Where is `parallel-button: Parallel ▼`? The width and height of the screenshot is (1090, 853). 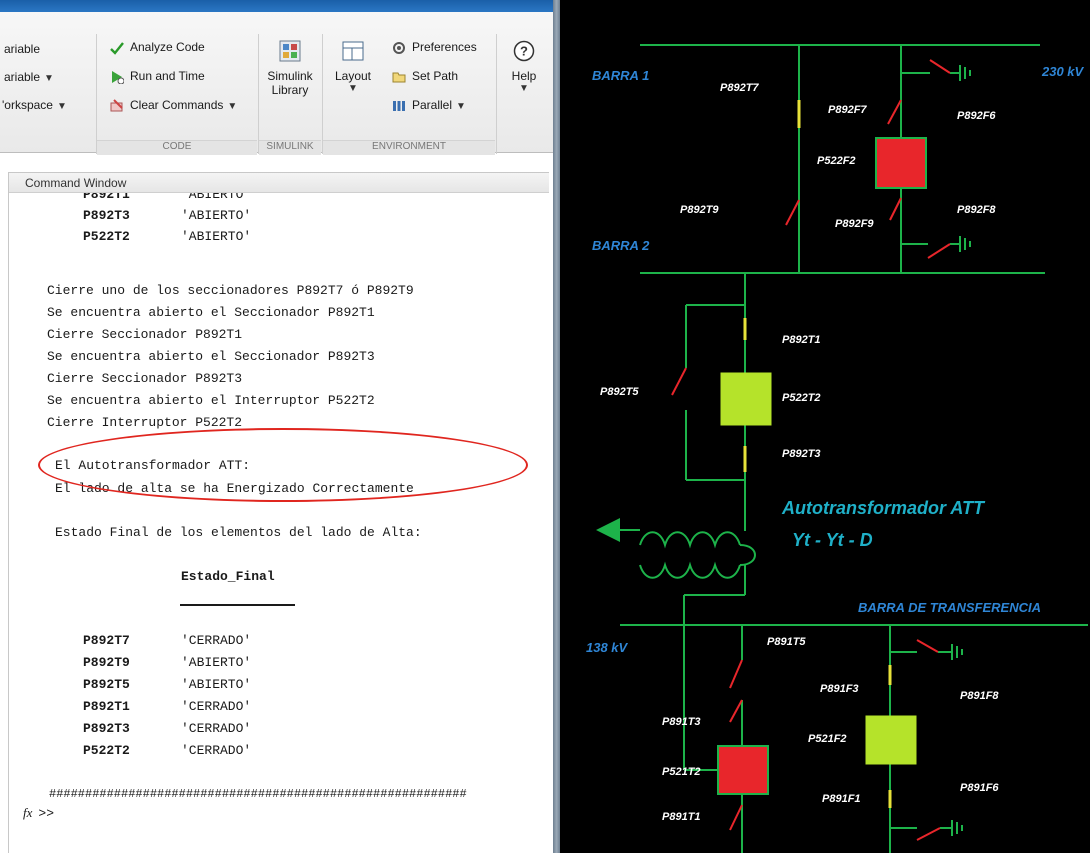
parallel-button: Parallel ▼ is located at coordinates (429, 105).